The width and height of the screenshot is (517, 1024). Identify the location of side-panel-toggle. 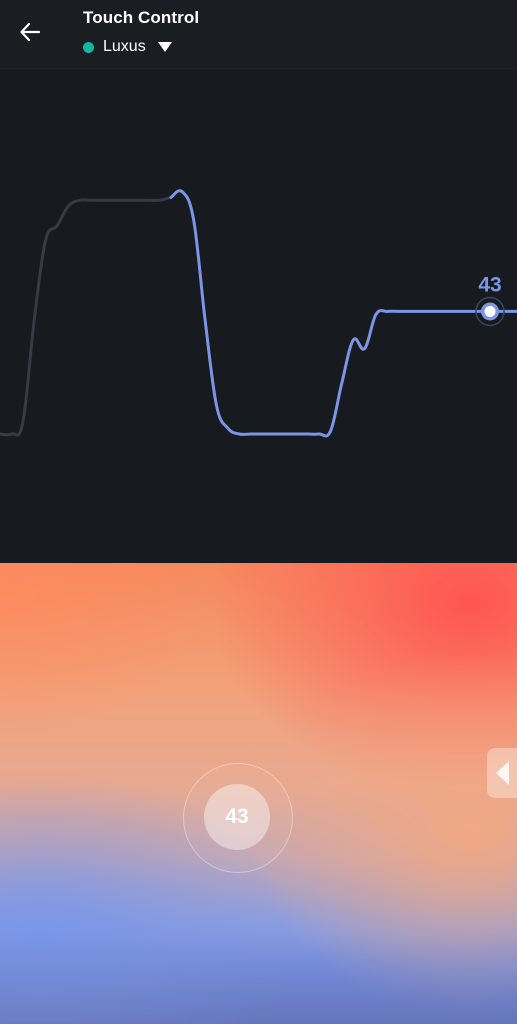
(502, 773).